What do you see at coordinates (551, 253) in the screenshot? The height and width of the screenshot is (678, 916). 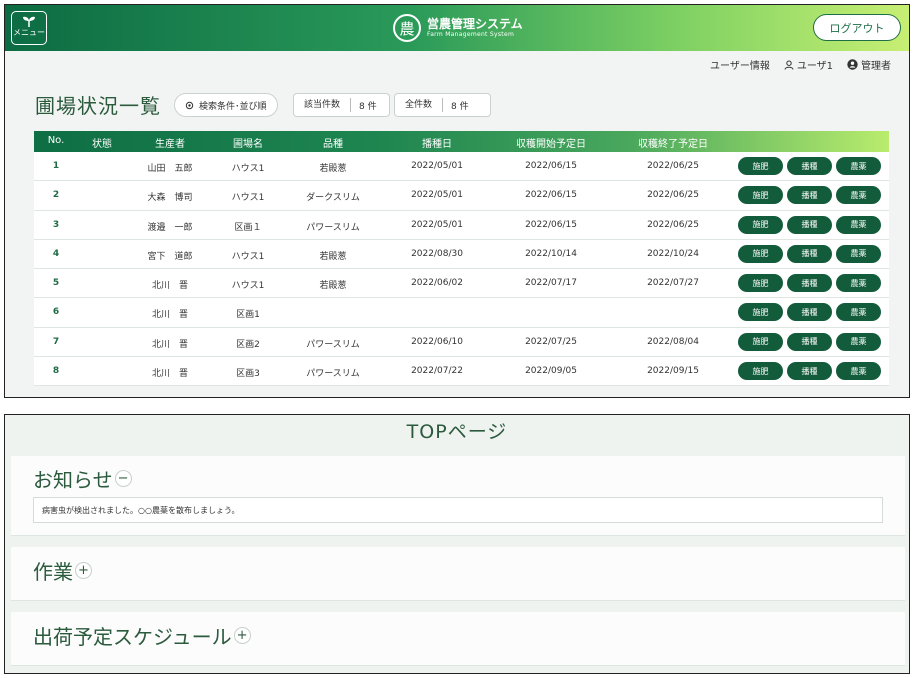 I see `cell-harvest-start: 2022/10/14` at bounding box center [551, 253].